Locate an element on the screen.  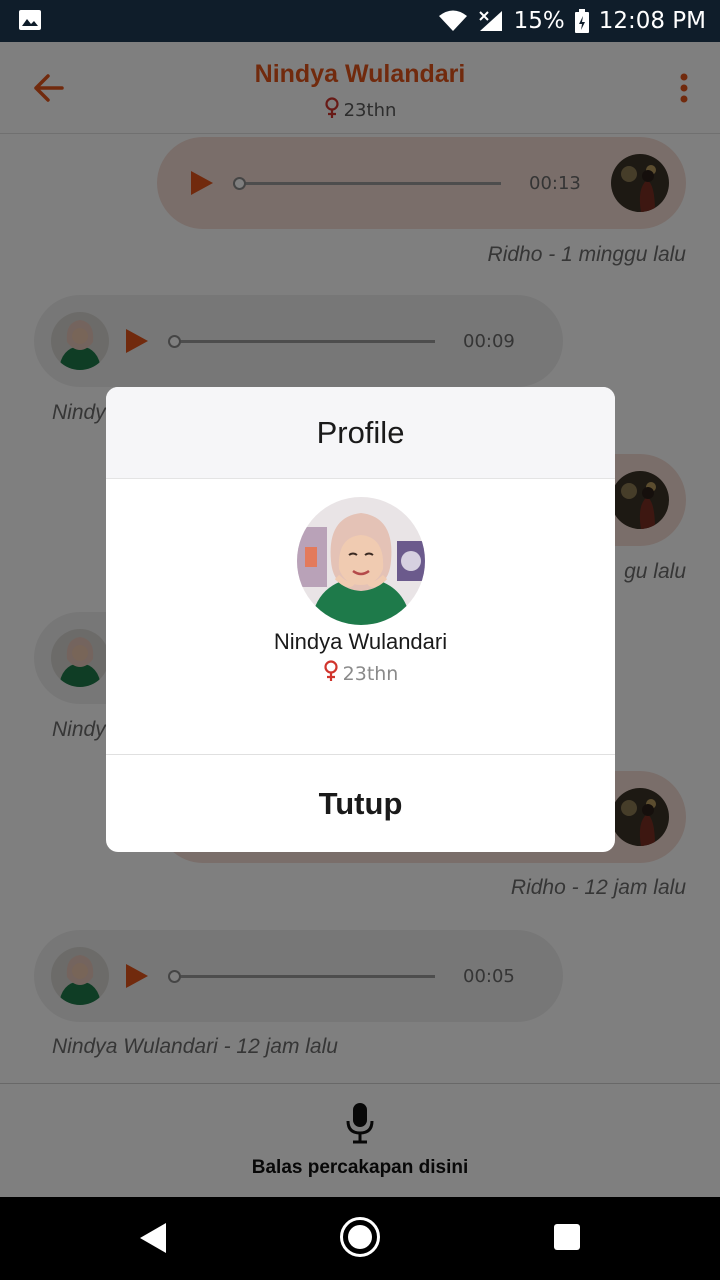
profile-age: 23thn is located at coordinates (370, 673).